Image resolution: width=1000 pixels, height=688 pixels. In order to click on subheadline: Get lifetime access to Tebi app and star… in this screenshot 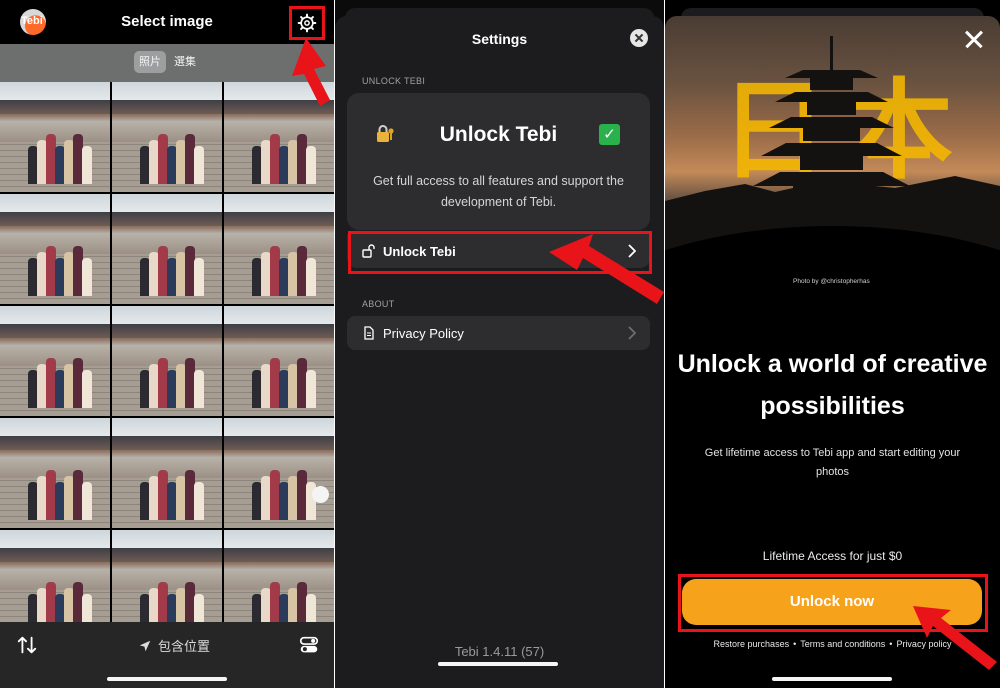, I will do `click(832, 462)`.